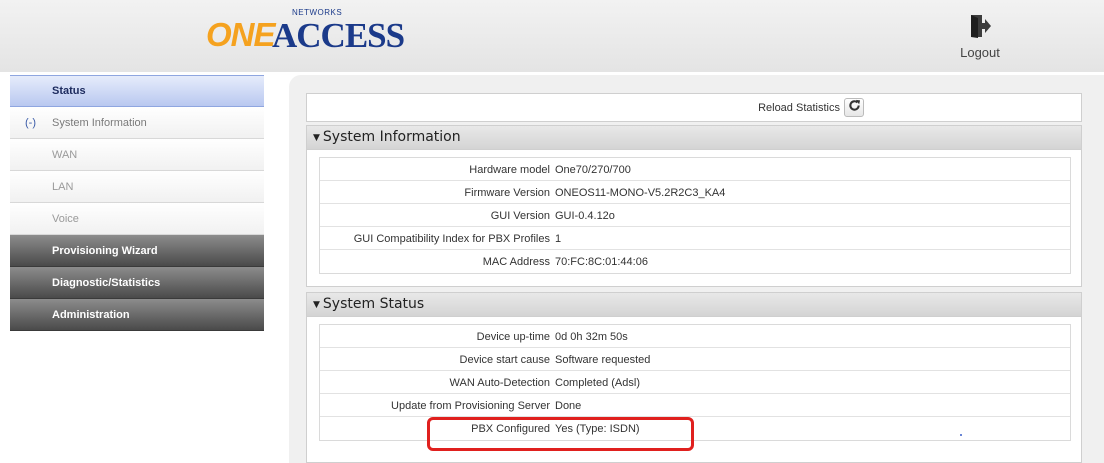  What do you see at coordinates (695, 382) in the screenshot?
I see `table-row: WAN Auto-Detection Completed (Adsl)` at bounding box center [695, 382].